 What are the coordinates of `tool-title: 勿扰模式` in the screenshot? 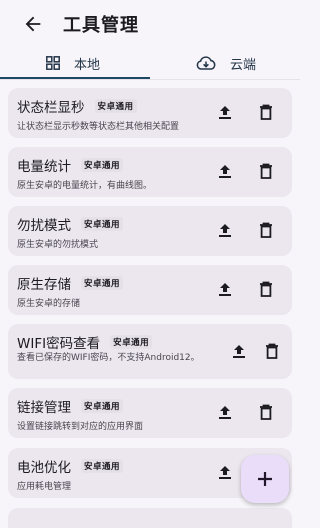 It's located at (44, 226).